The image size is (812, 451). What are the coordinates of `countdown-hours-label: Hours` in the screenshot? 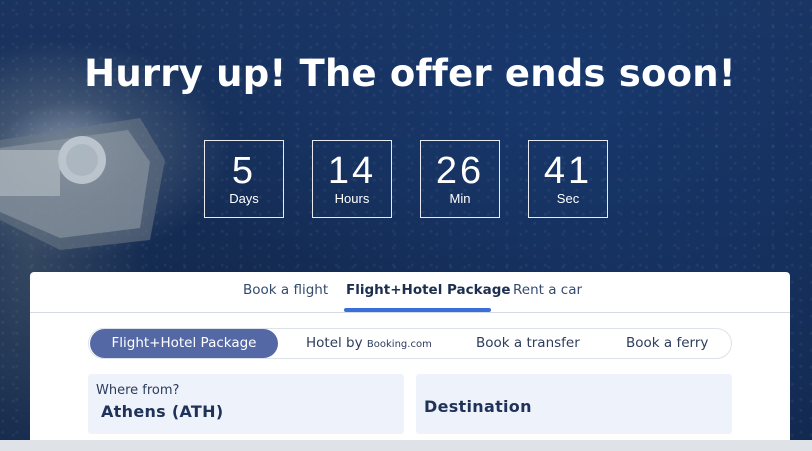 It's located at (352, 198).